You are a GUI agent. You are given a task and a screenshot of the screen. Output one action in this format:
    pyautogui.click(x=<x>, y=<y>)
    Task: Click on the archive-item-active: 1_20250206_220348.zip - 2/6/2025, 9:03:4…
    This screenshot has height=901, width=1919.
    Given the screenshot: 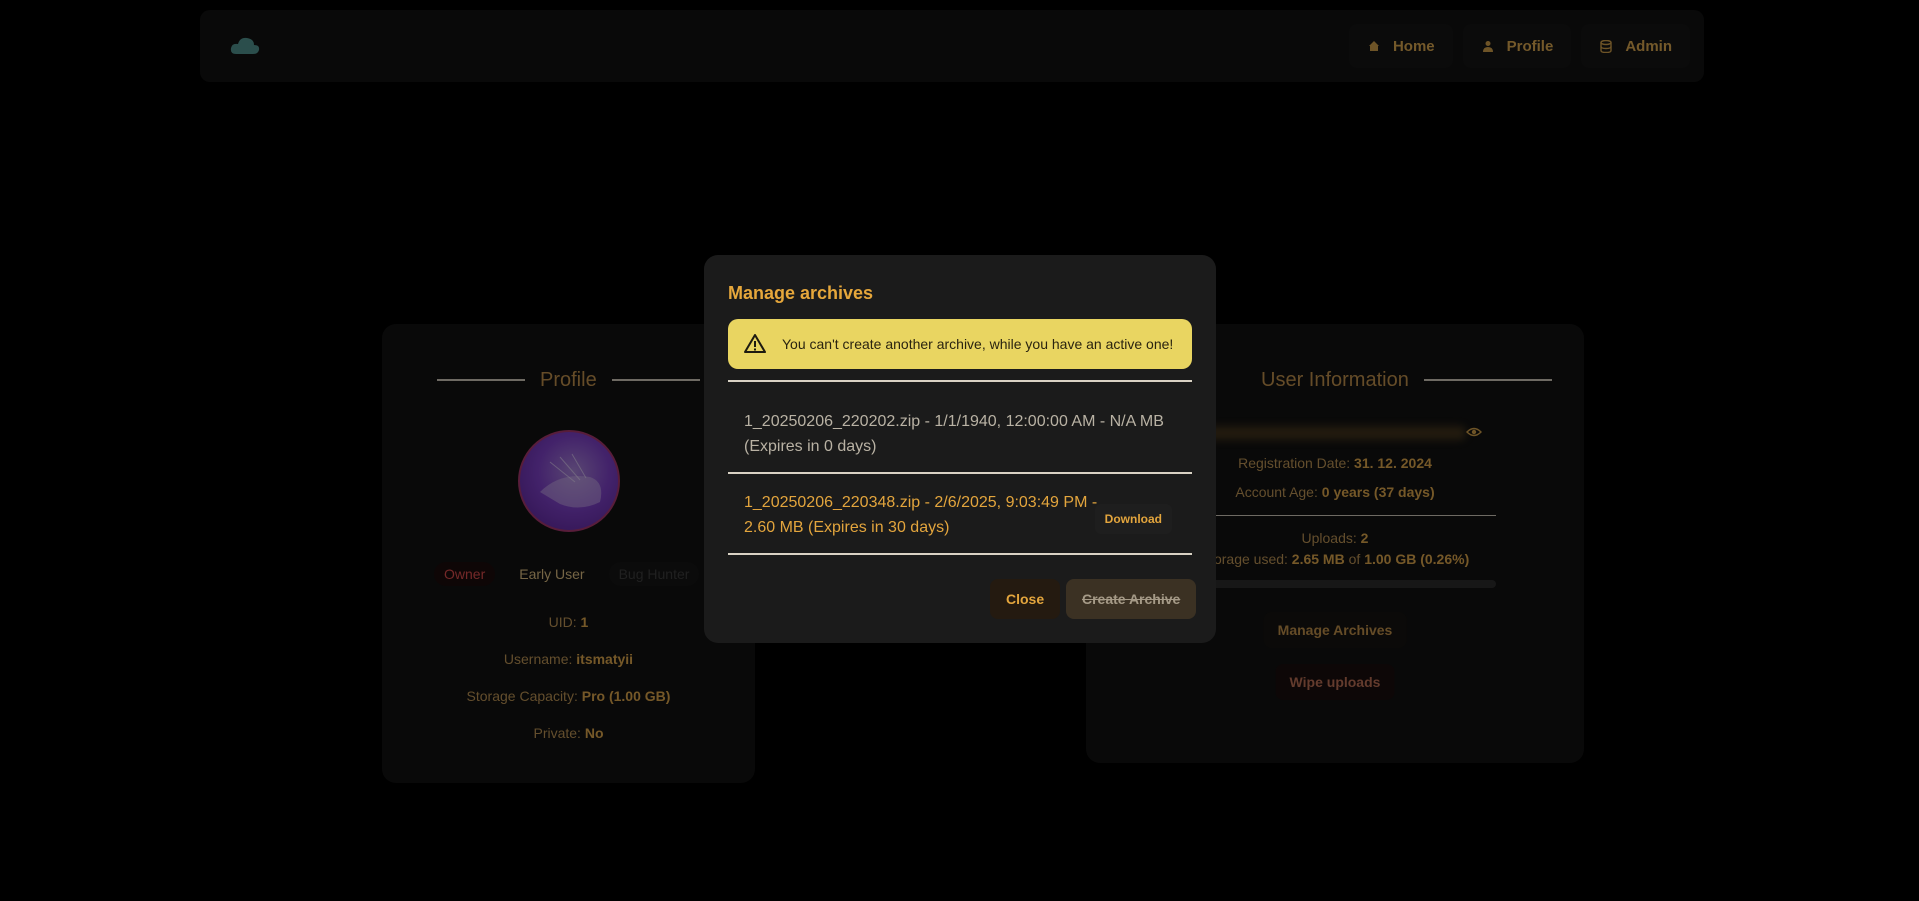 What is the action you would take?
    pyautogui.click(x=960, y=515)
    